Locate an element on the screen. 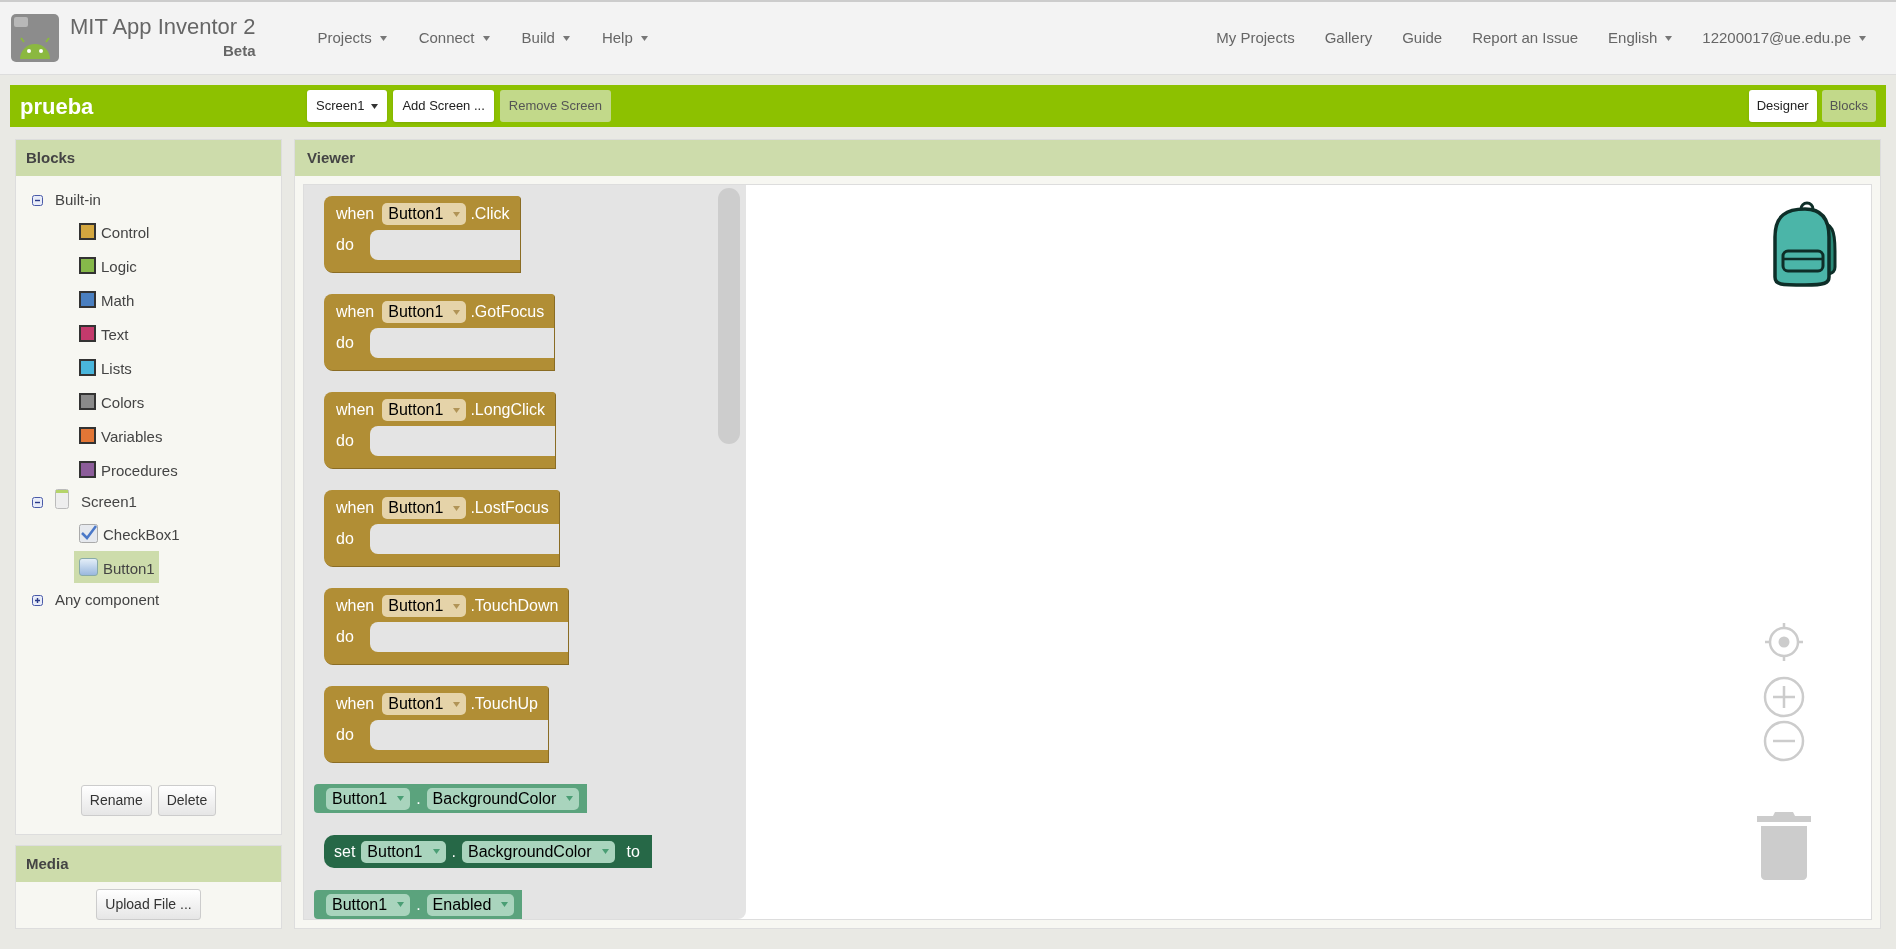  tree-item: Colors is located at coordinates (111, 401).